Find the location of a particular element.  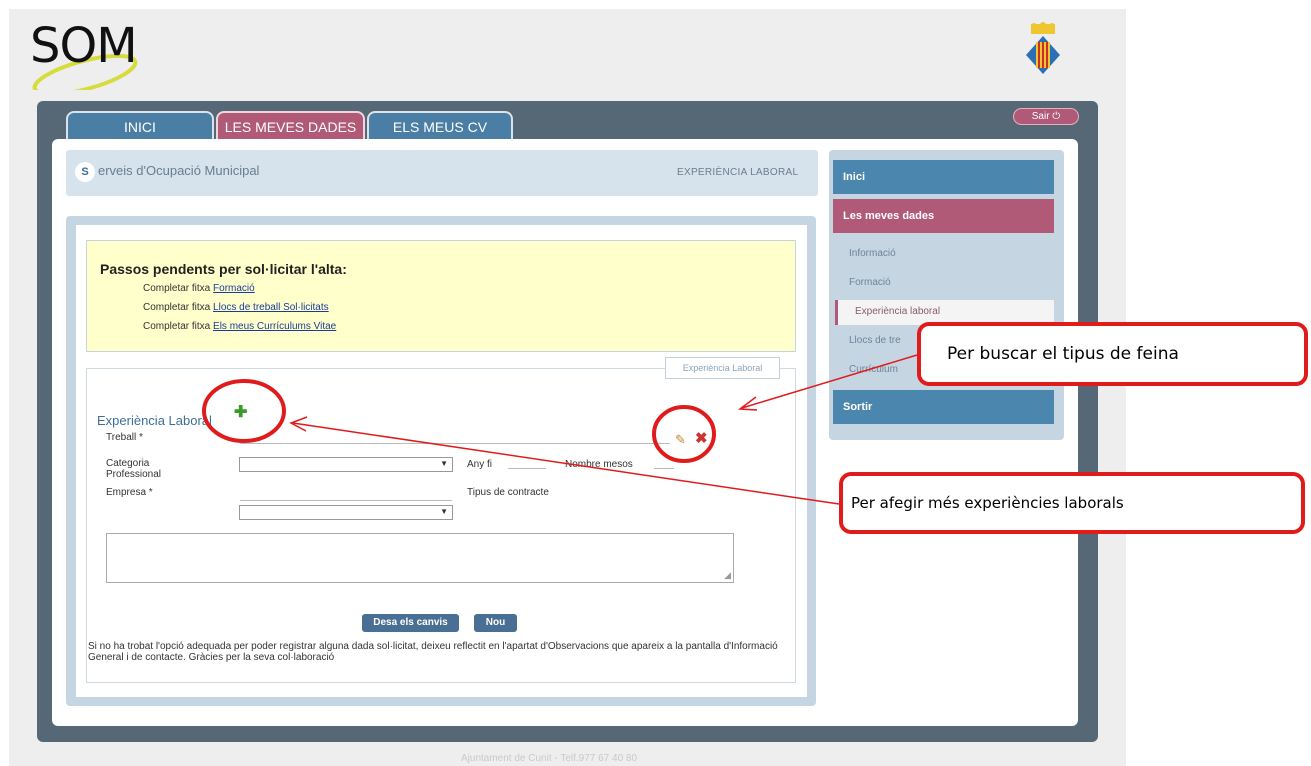

nombre-mesos-field is located at coordinates (664, 468).